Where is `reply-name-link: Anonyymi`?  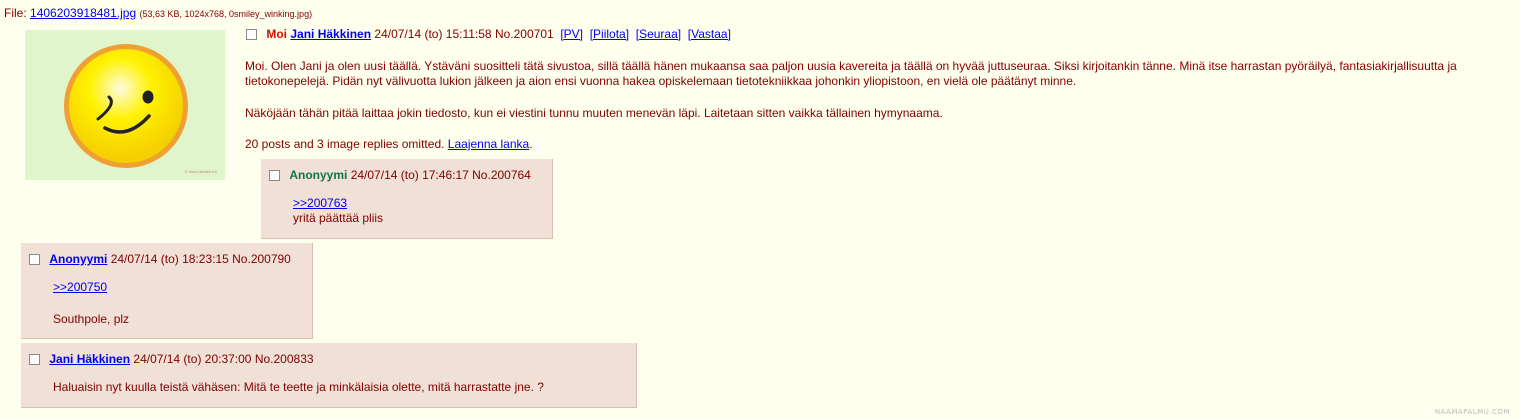 reply-name-link: Anonyymi is located at coordinates (78, 259).